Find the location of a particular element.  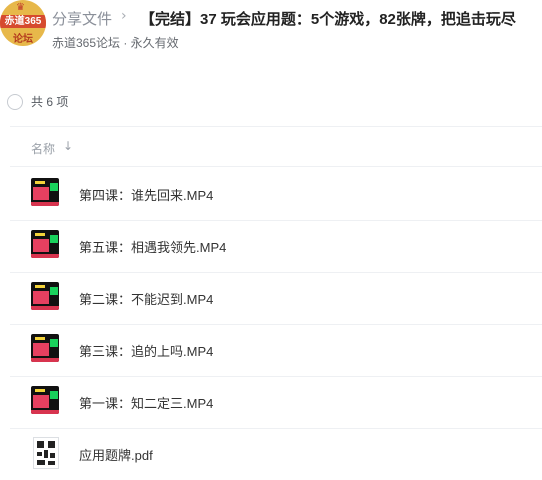

file-name: 应用题牌.pdf is located at coordinates (116, 454).